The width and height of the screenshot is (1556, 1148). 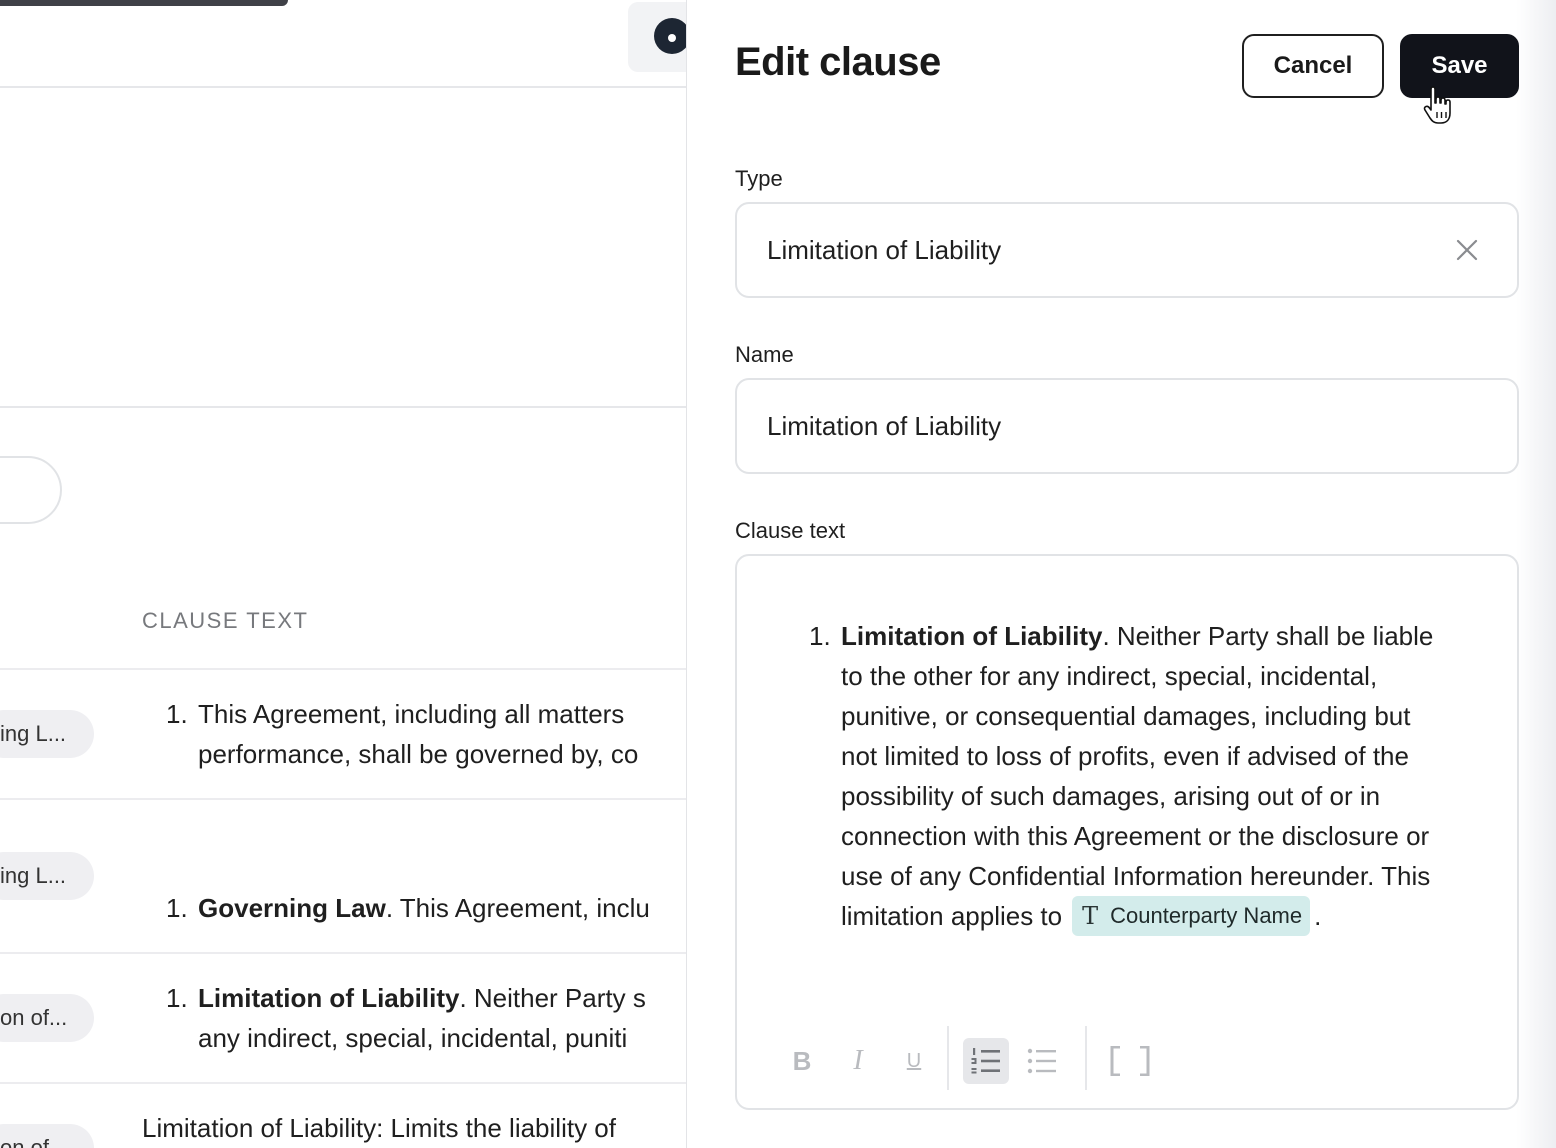 I want to click on clause-heading: Governing Law, so click(x=292, y=908).